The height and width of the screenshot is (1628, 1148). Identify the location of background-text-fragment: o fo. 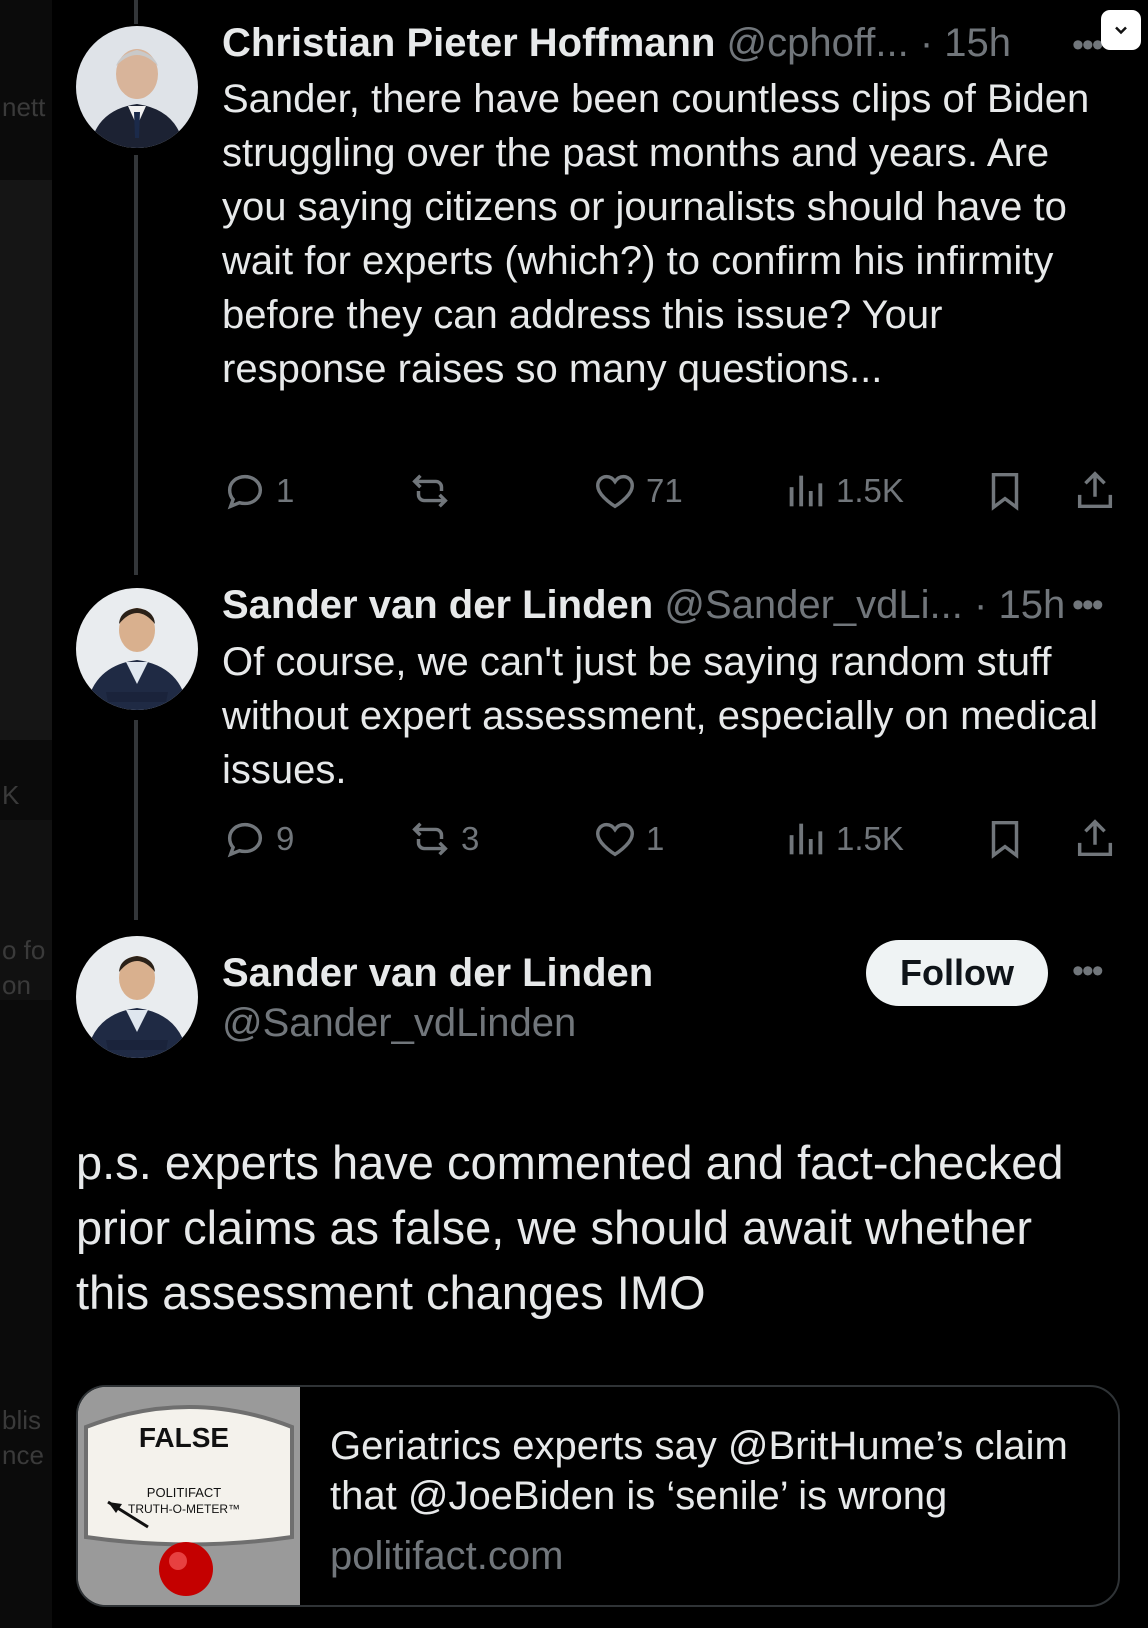
(24, 950).